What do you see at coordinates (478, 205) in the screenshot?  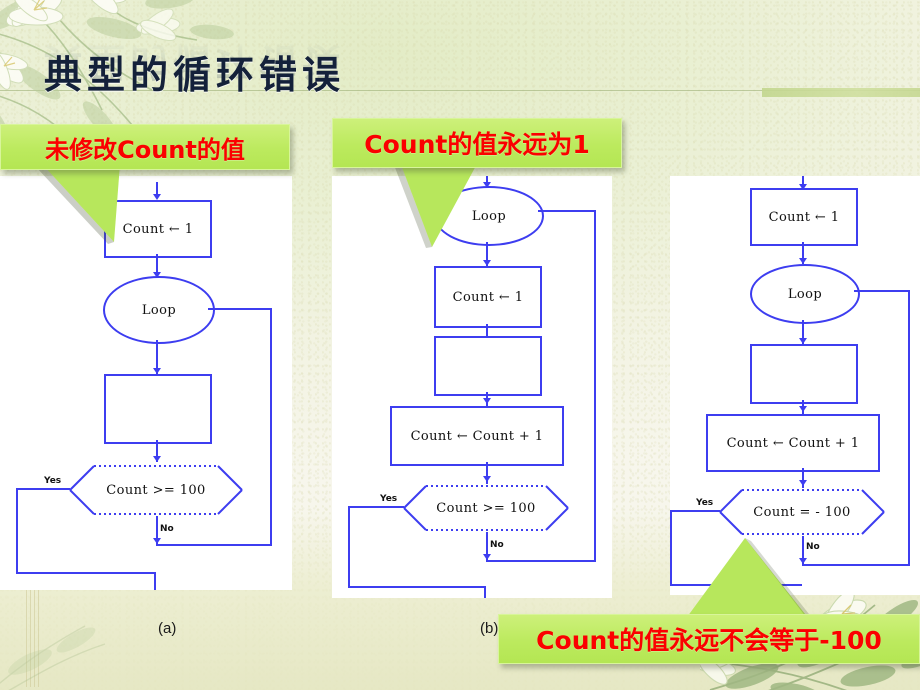 I see `callout-b-pointer` at bounding box center [478, 205].